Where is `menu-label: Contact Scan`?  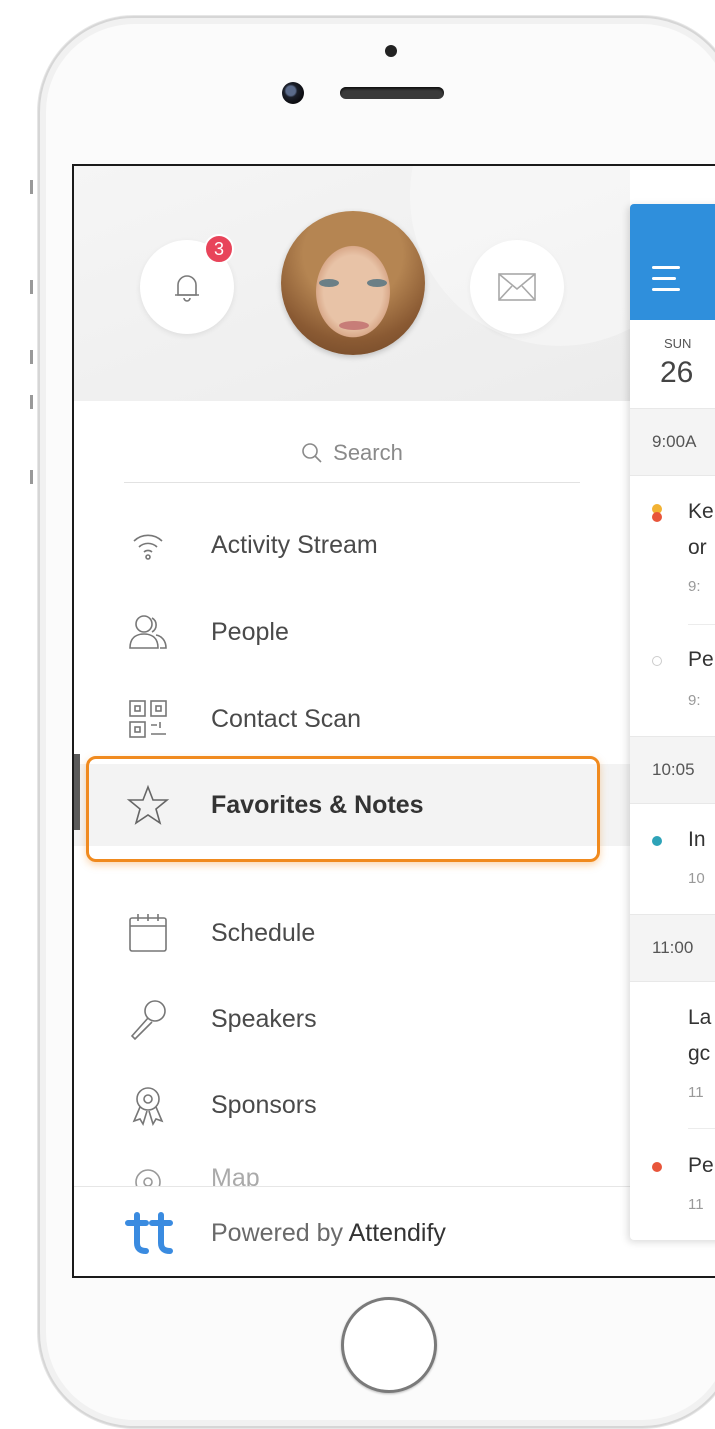
menu-label: Contact Scan is located at coordinates (286, 718).